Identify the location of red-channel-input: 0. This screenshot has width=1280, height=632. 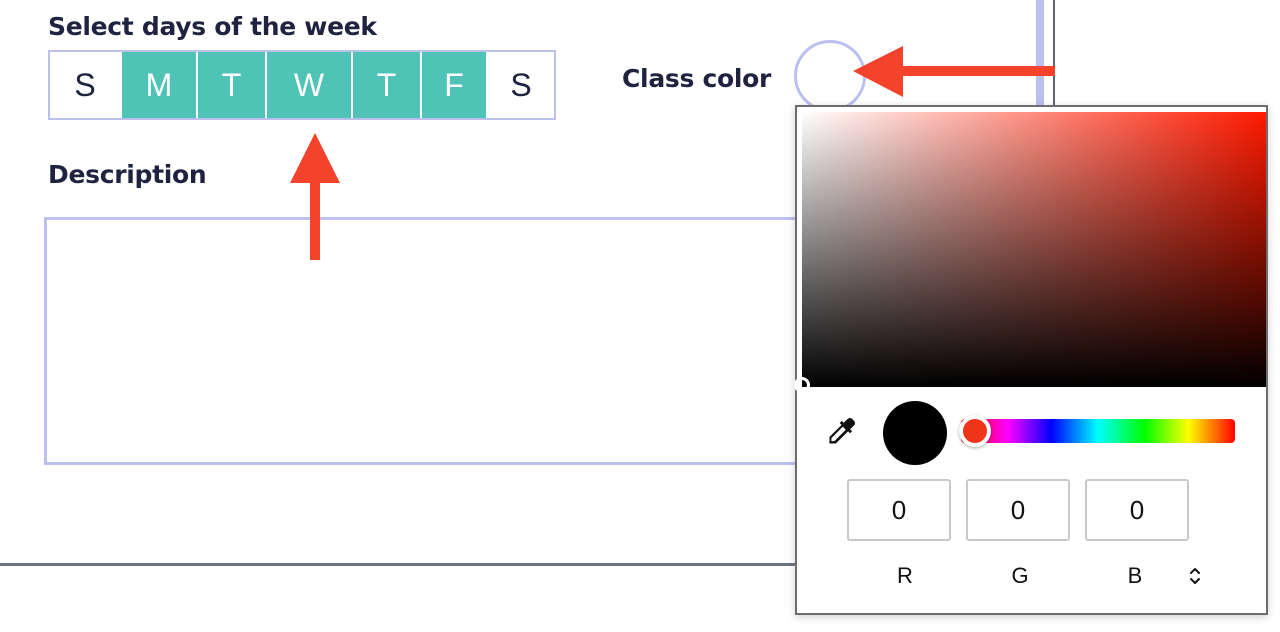
(899, 510).